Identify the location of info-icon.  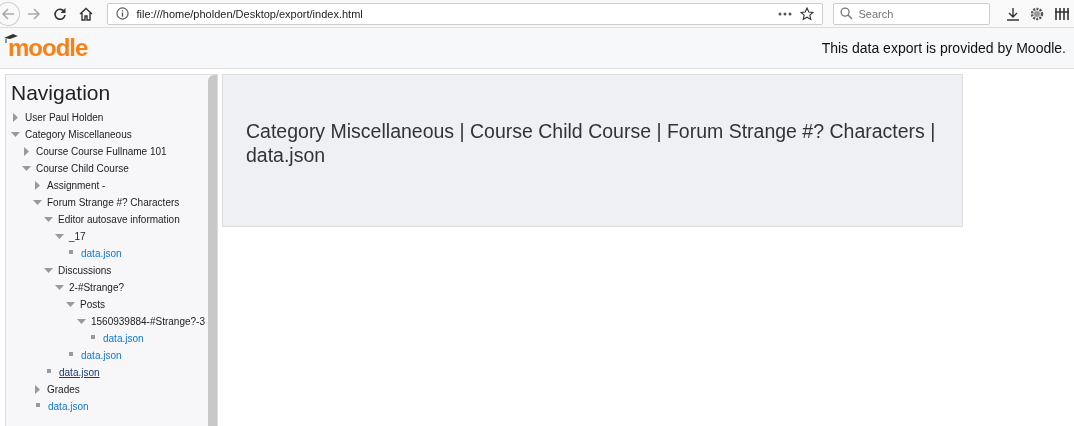
(122, 13).